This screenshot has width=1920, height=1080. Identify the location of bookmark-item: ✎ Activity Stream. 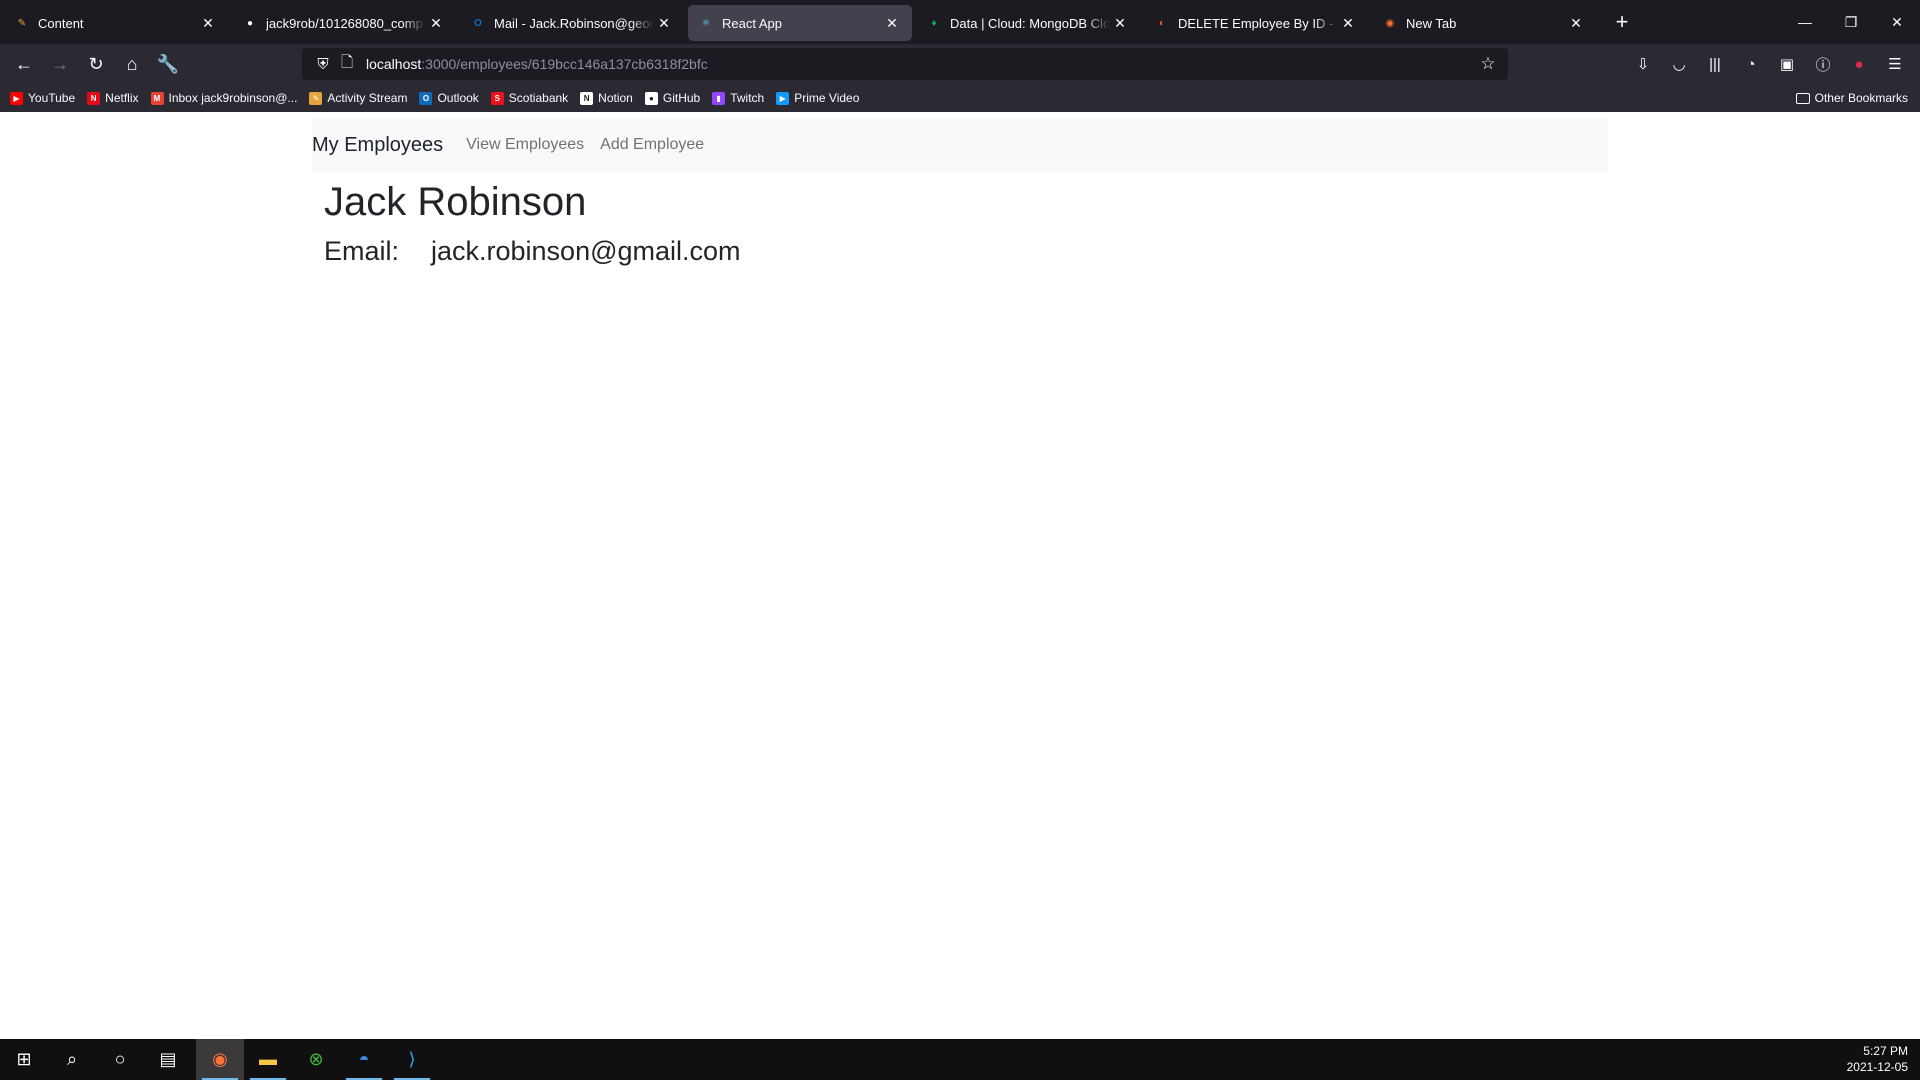
(358, 98).